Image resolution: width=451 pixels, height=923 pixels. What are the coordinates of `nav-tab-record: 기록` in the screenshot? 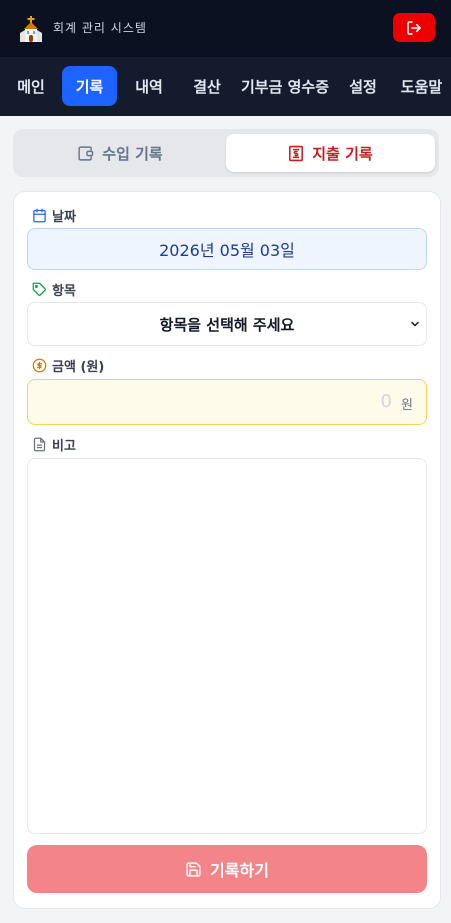 It's located at (89, 86).